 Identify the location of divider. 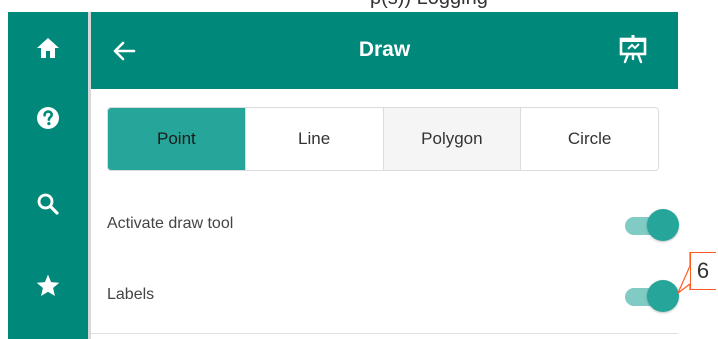
(384, 333).